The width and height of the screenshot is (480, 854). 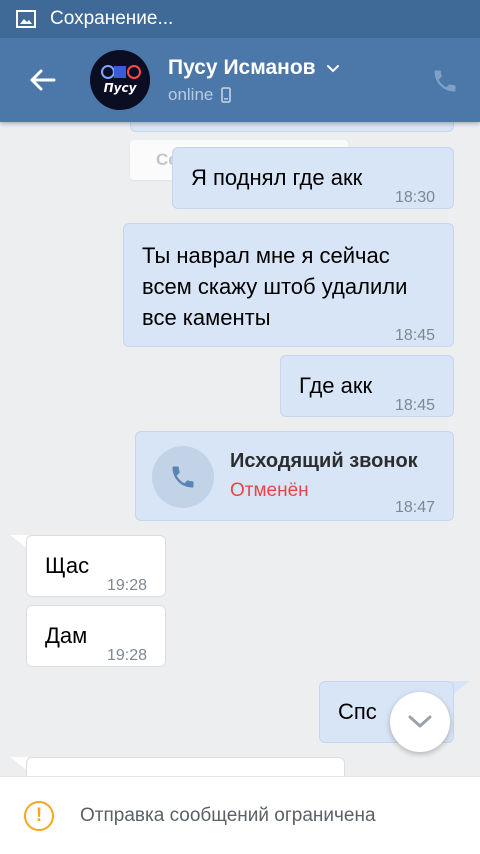 I want to click on scroll-down-button, so click(x=420, y=722).